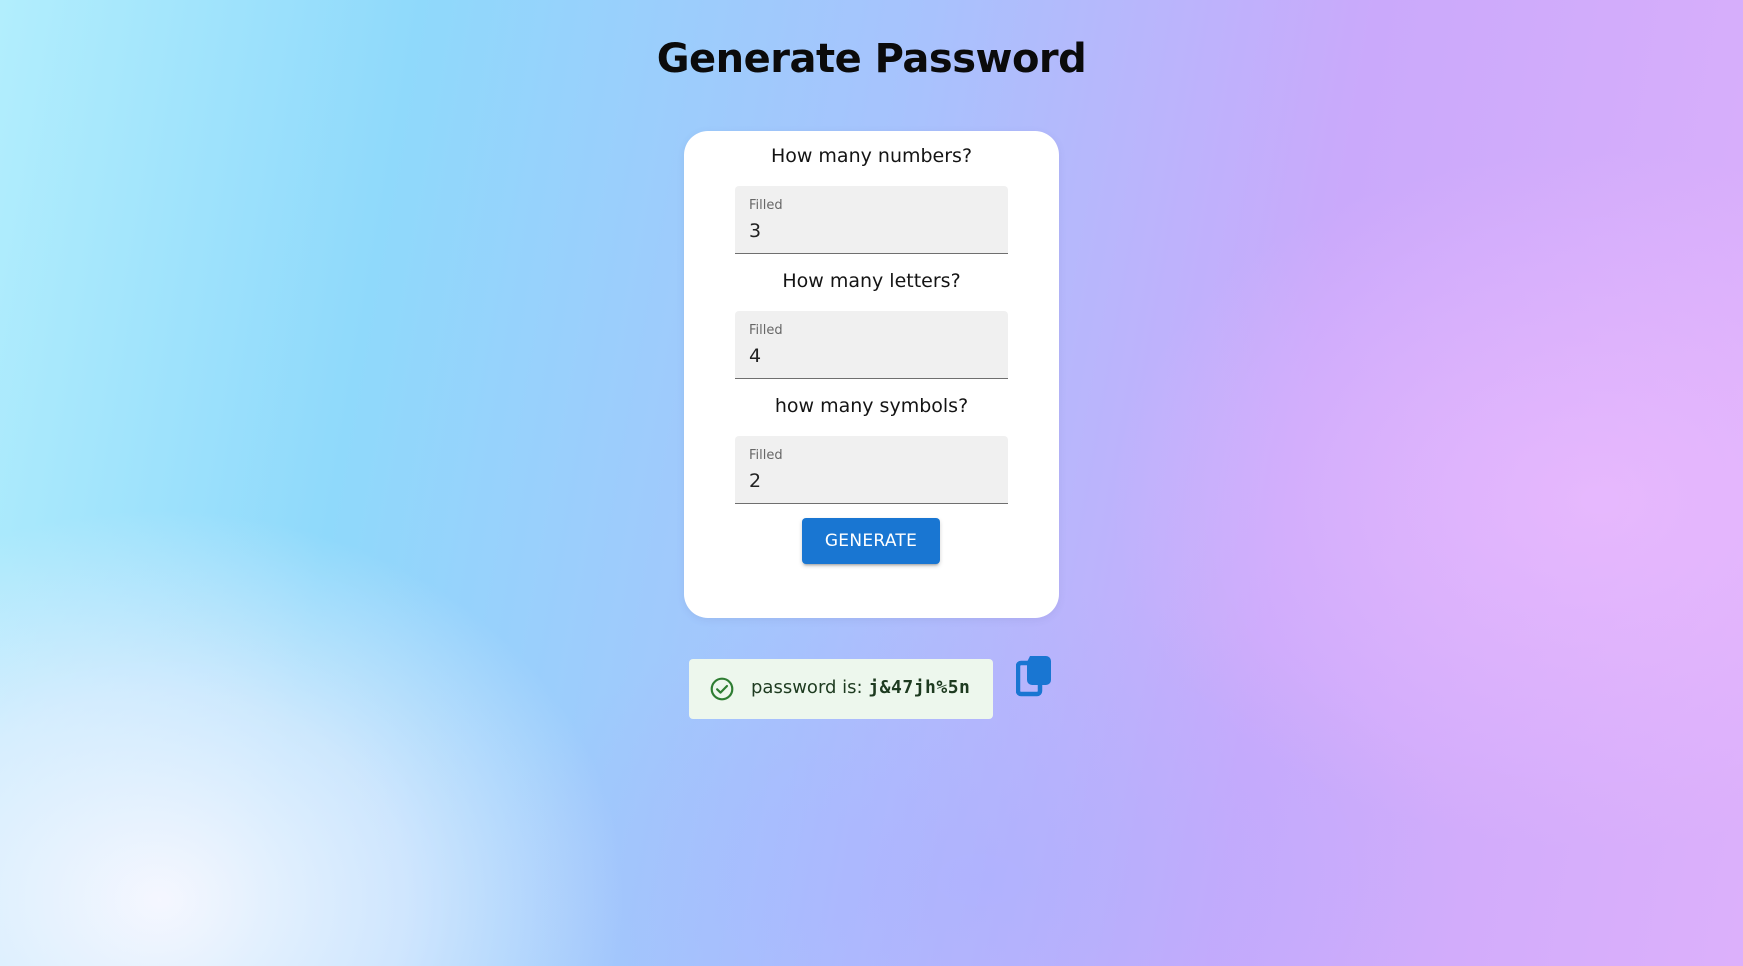 The height and width of the screenshot is (966, 1743). Describe the element at coordinates (871, 281) in the screenshot. I see `letters-question: How many letters?` at that location.